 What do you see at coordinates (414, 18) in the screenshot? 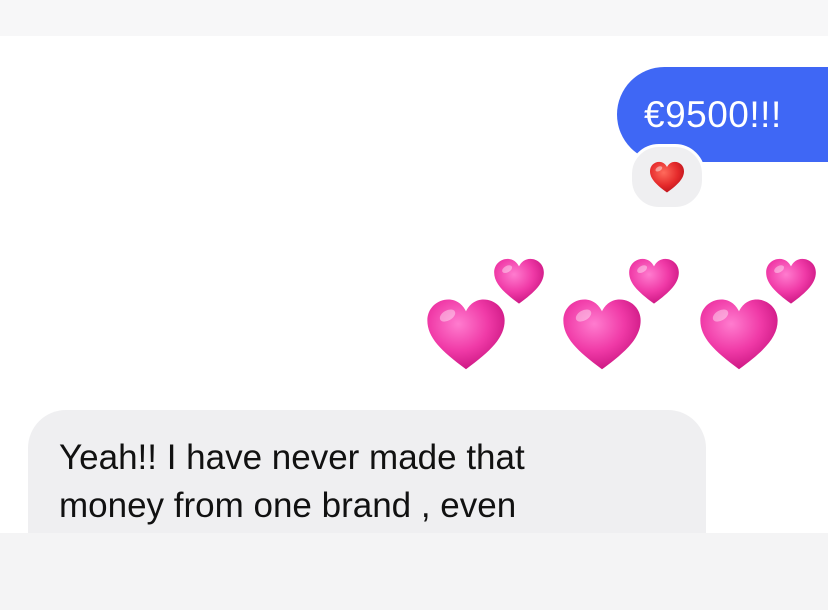
I see `top-bar` at bounding box center [414, 18].